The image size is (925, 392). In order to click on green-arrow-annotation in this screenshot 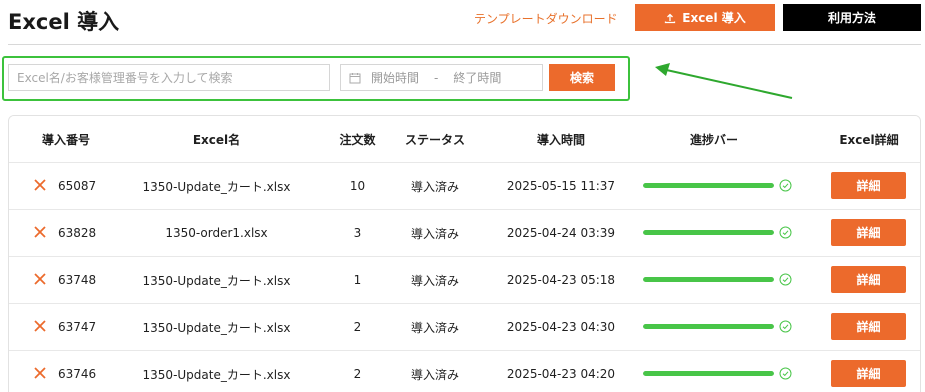, I will do `click(724, 81)`.